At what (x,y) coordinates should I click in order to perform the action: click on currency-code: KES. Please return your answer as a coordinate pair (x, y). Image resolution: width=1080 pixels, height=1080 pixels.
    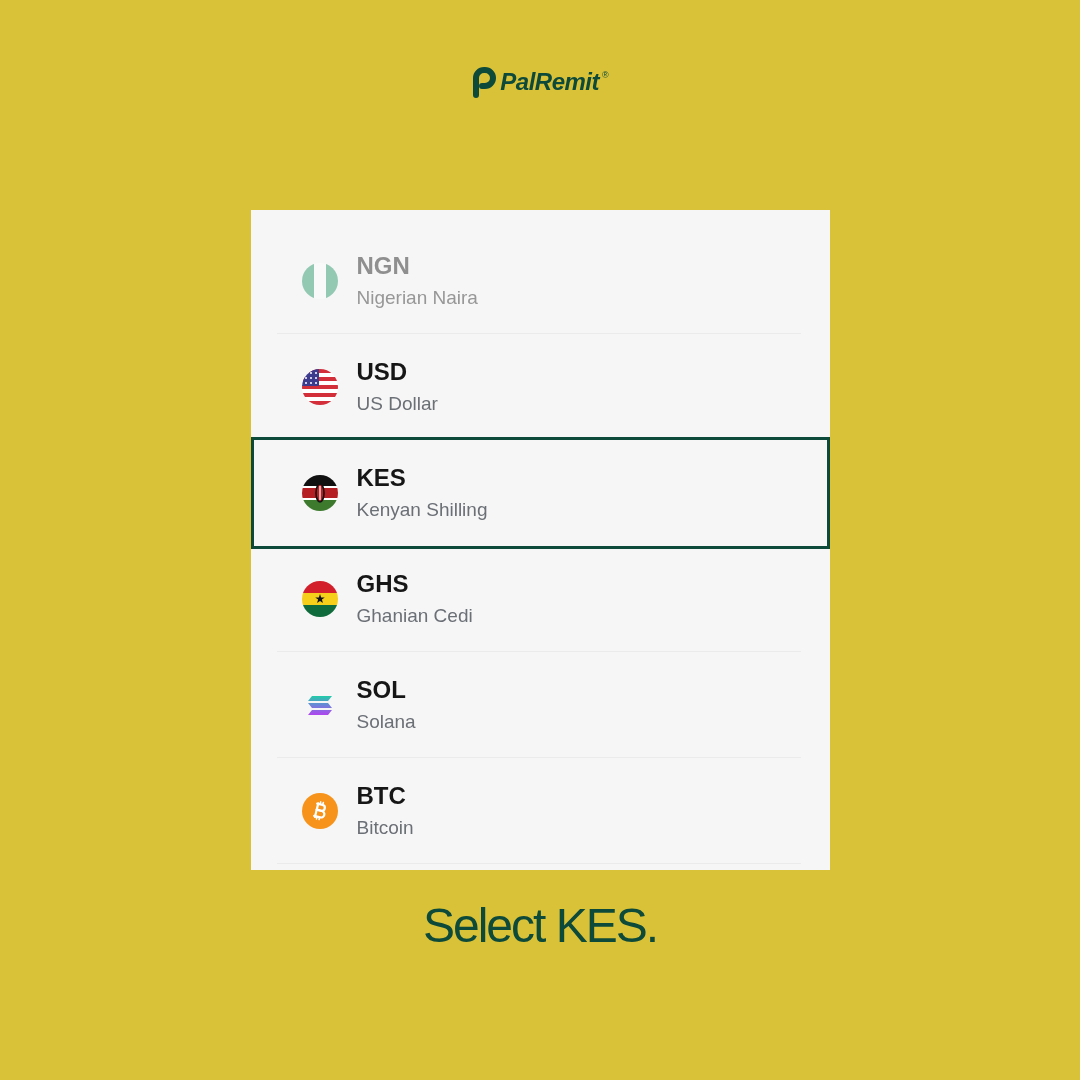
    Looking at the image, I should click on (381, 478).